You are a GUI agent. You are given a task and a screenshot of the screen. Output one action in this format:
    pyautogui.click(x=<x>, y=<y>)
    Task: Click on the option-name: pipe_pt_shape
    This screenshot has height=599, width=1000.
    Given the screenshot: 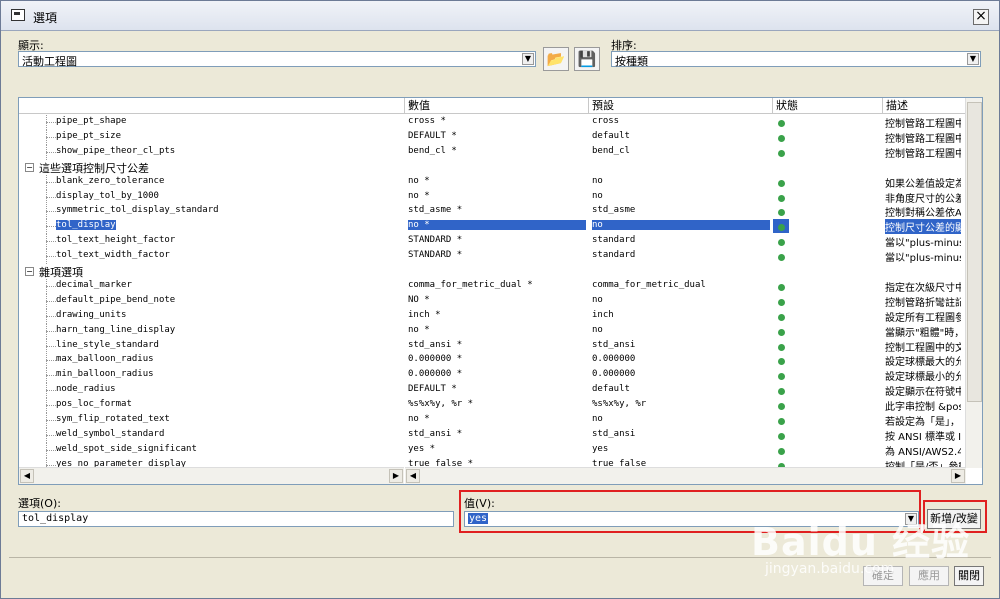 What is the action you would take?
    pyautogui.click(x=91, y=121)
    